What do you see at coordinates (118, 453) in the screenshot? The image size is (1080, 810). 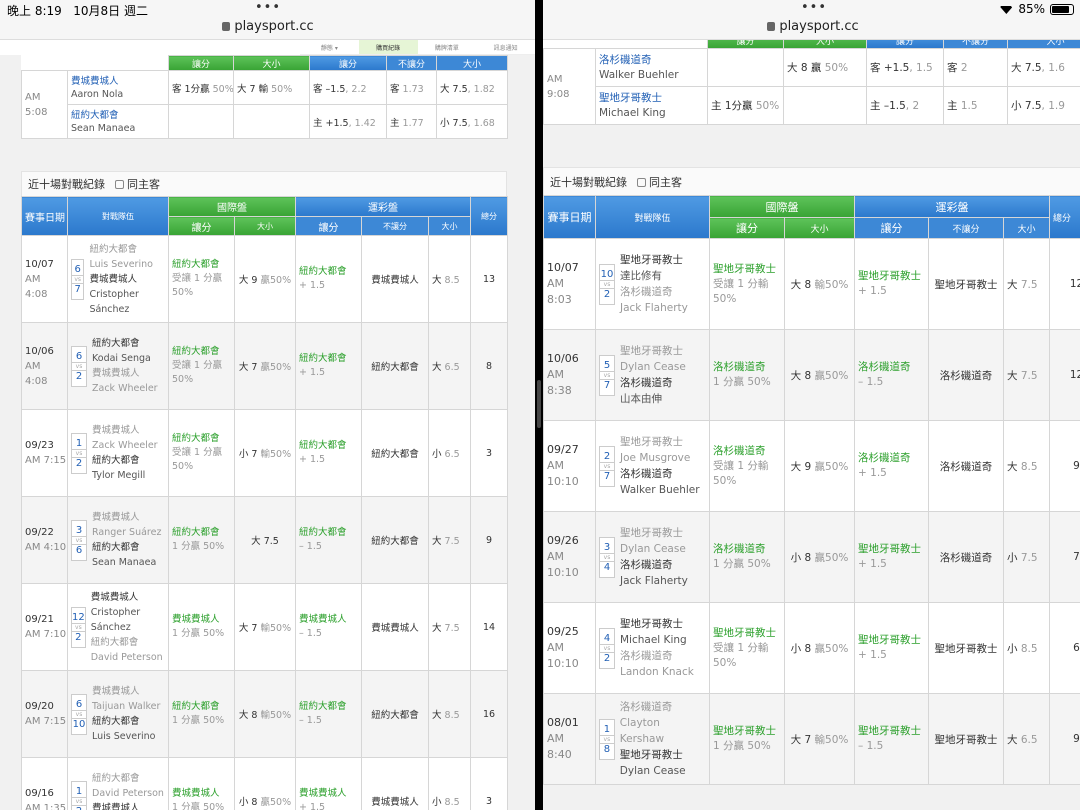 I see `matchup: 1 vs 2 費城費城人 Zack Wheeler 紐約大都會 Tylor Megill` at bounding box center [118, 453].